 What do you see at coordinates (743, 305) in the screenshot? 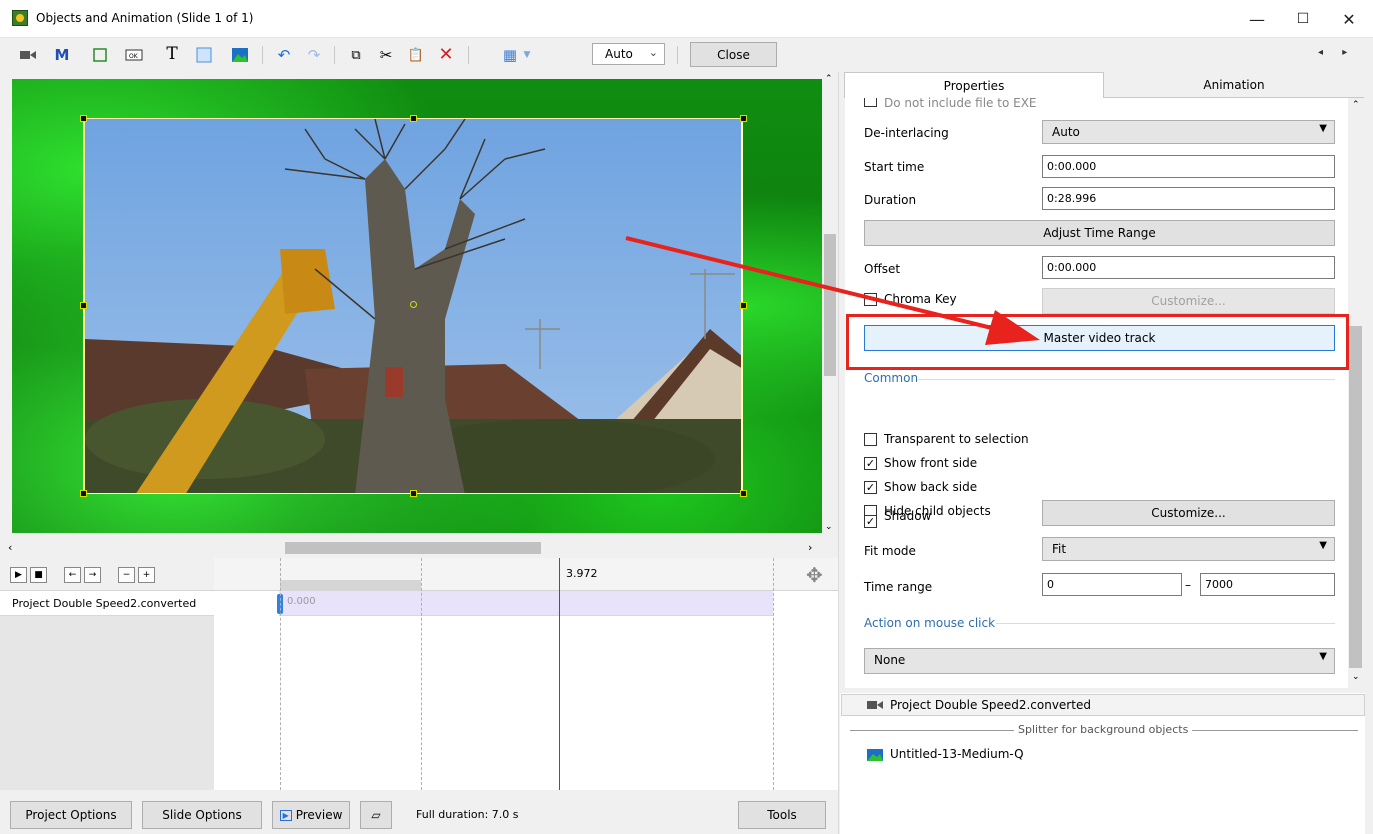
I see `resize-handle-right` at bounding box center [743, 305].